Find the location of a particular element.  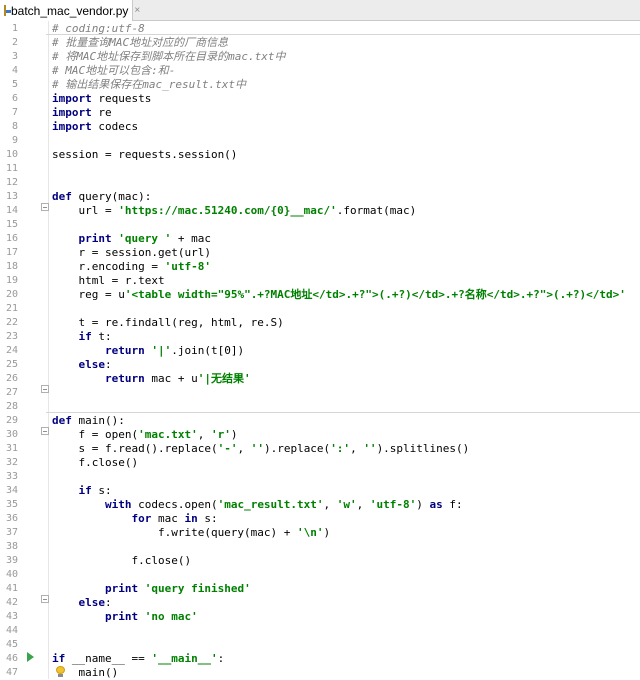

code-text: def main(): is located at coordinates (88, 421).